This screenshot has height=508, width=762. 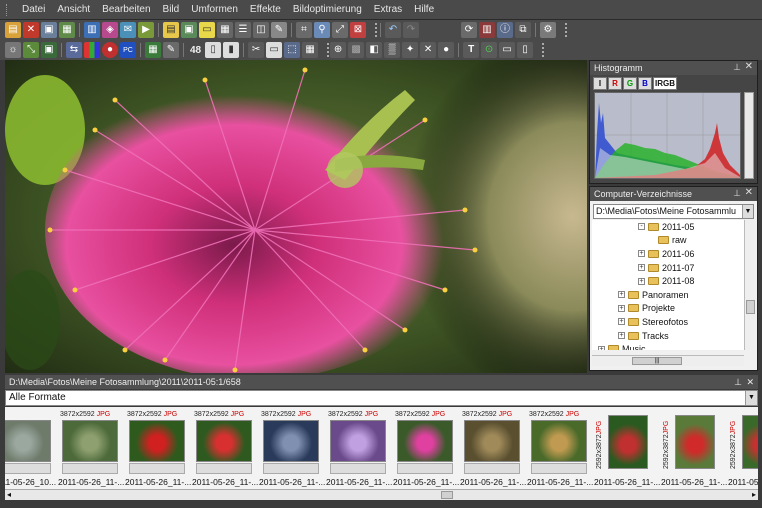 I want to click on tab-green: G, so click(x=630, y=83).